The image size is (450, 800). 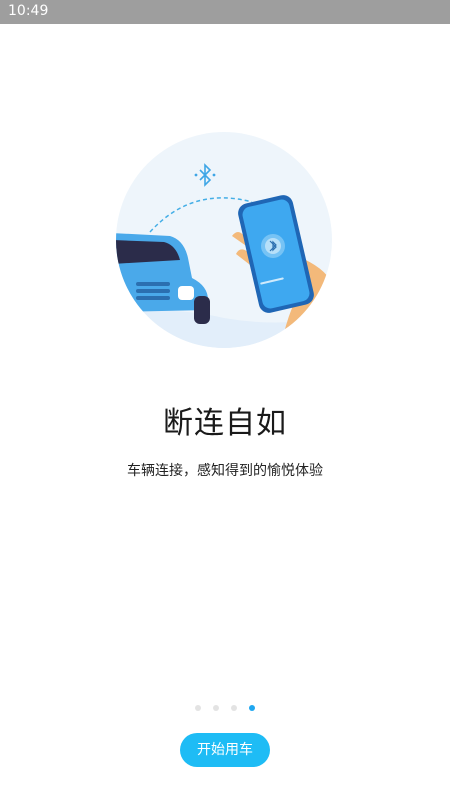 I want to click on onboarding-subtitle: 车辆连接，感知得到的愉悦体验, so click(x=225, y=471).